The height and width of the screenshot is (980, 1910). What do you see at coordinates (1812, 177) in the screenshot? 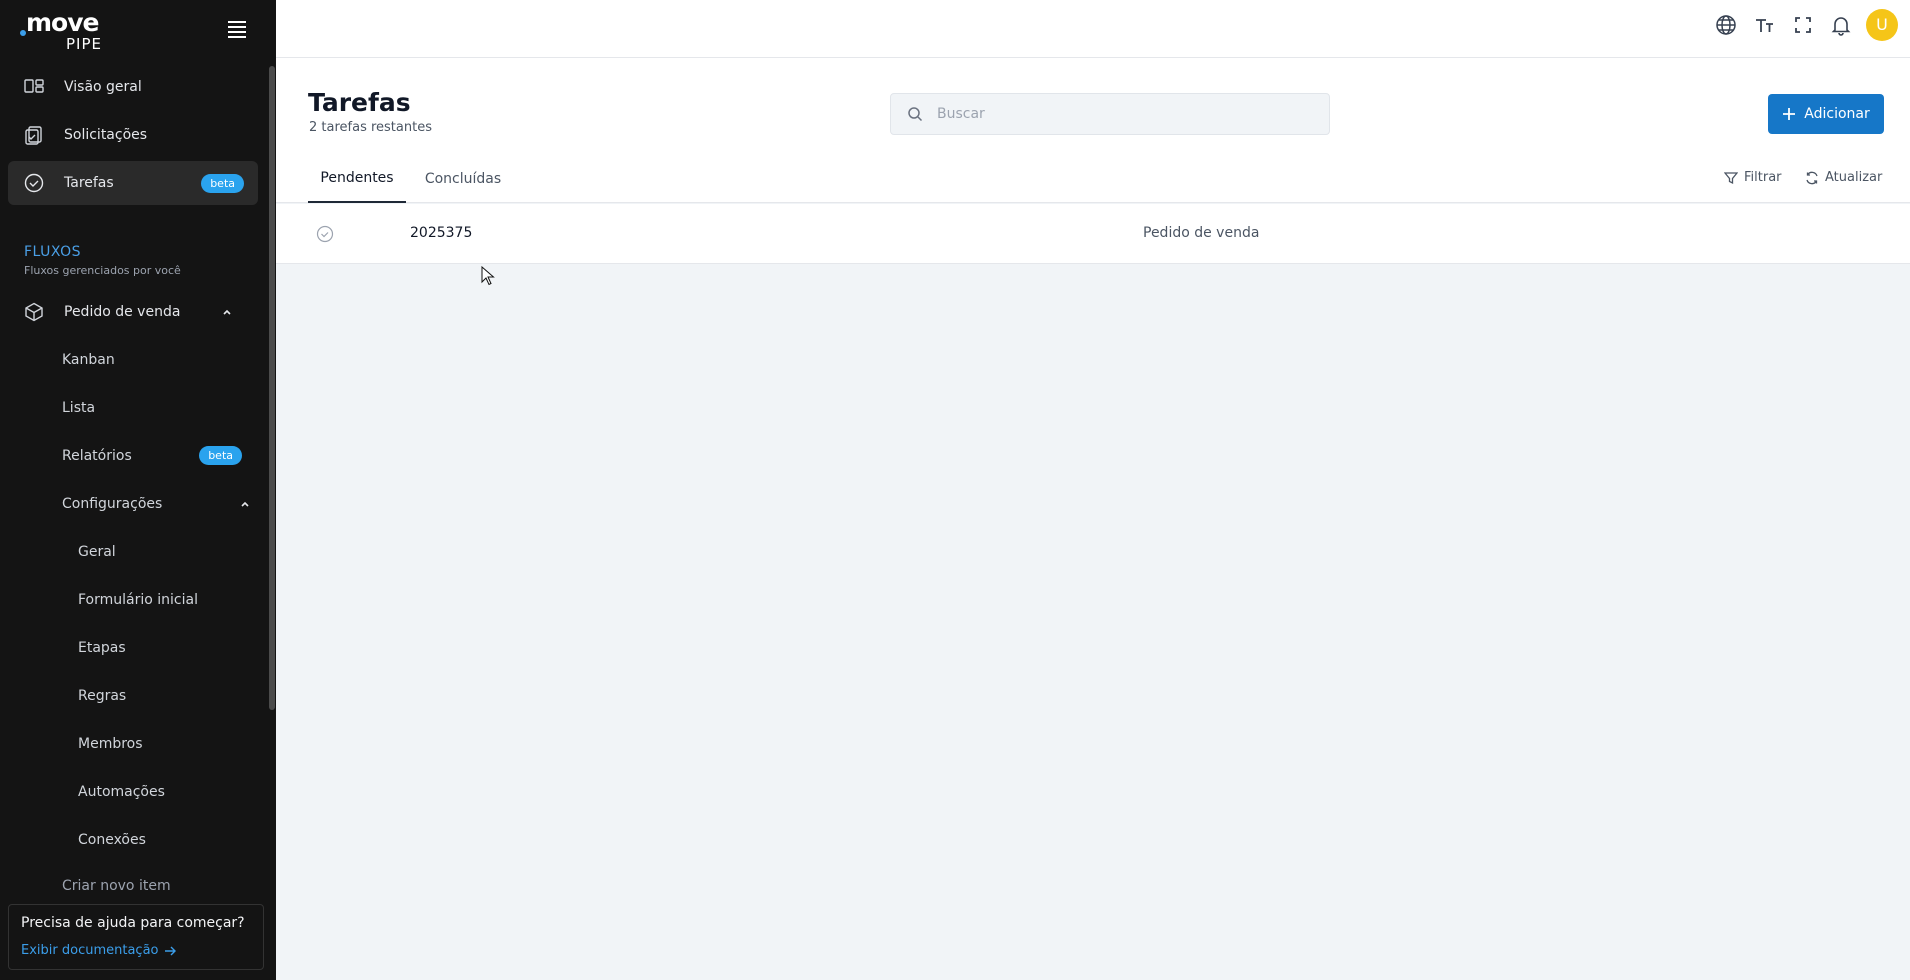
I see `refresh-icon` at bounding box center [1812, 177].